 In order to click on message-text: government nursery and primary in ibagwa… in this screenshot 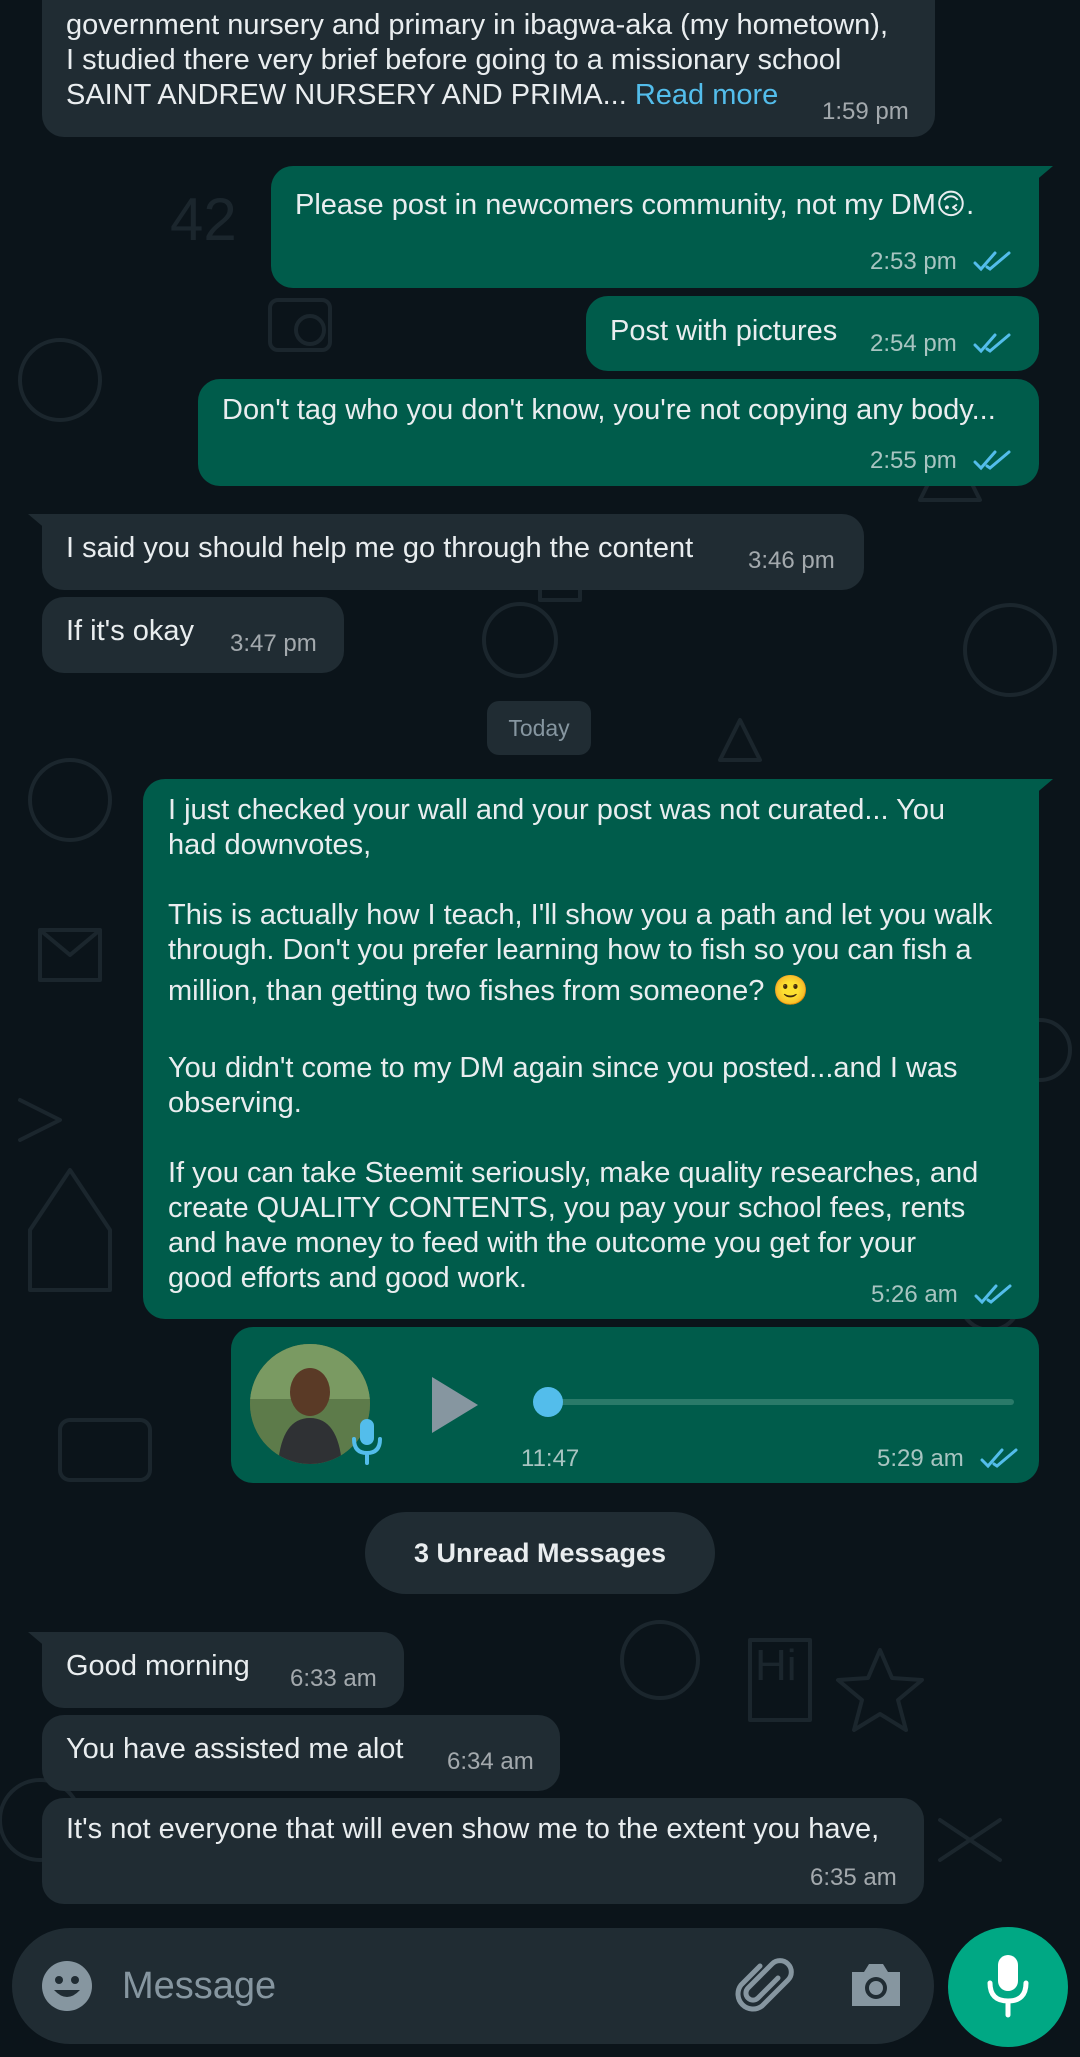, I will do `click(477, 25)`.